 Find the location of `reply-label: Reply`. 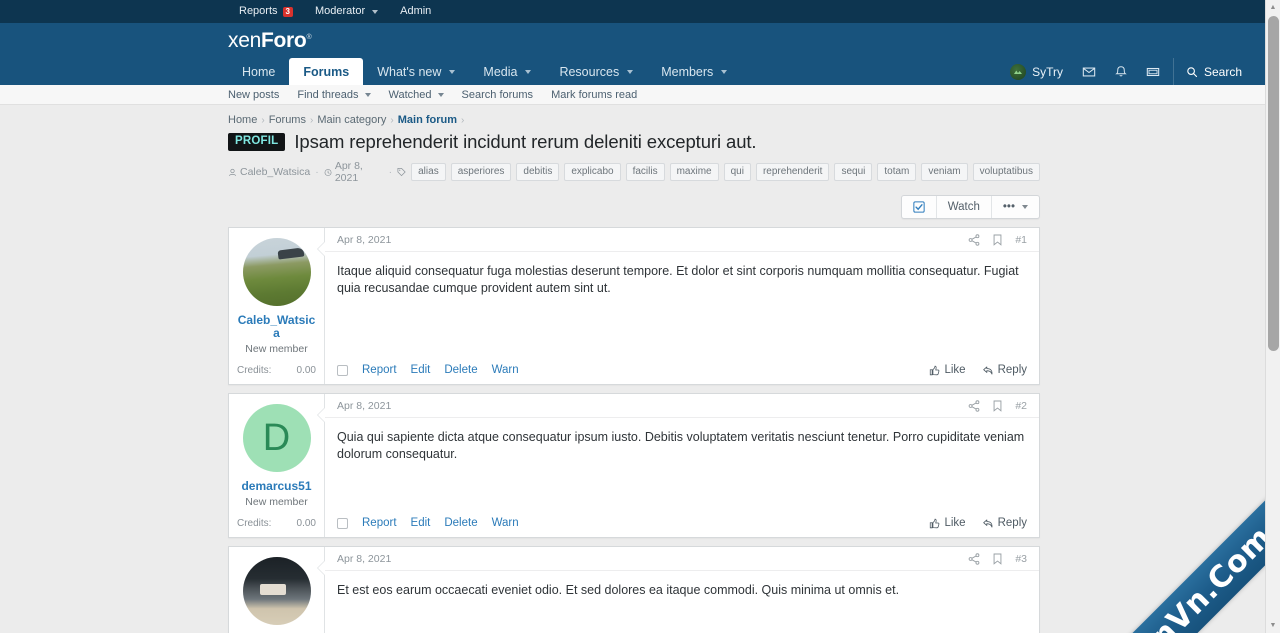

reply-label: Reply is located at coordinates (1012, 370).